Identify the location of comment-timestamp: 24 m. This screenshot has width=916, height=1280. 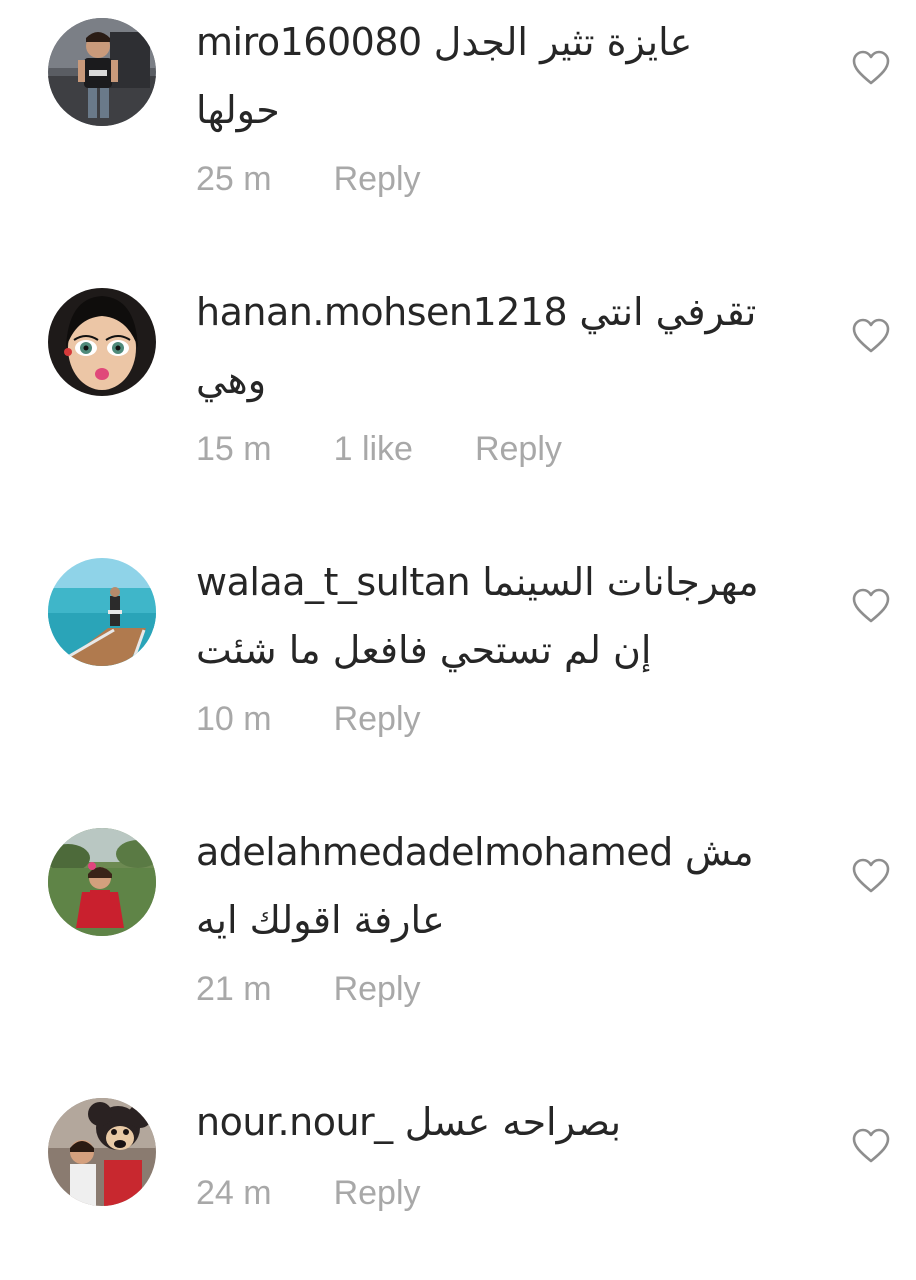
(234, 1193).